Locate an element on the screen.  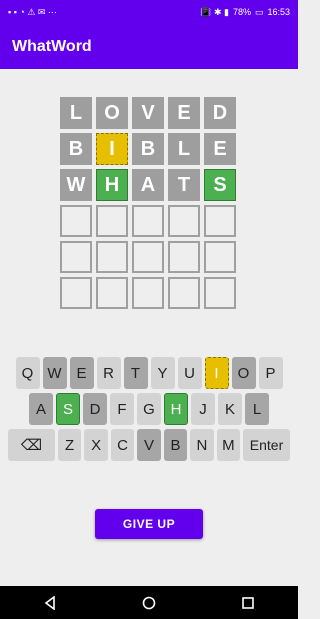
key-y: Y is located at coordinates (162, 373).